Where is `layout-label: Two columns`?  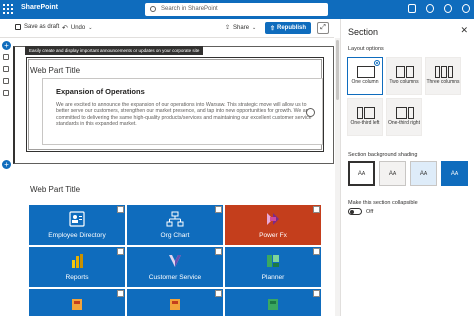 layout-label: Two columns is located at coordinates (404, 82).